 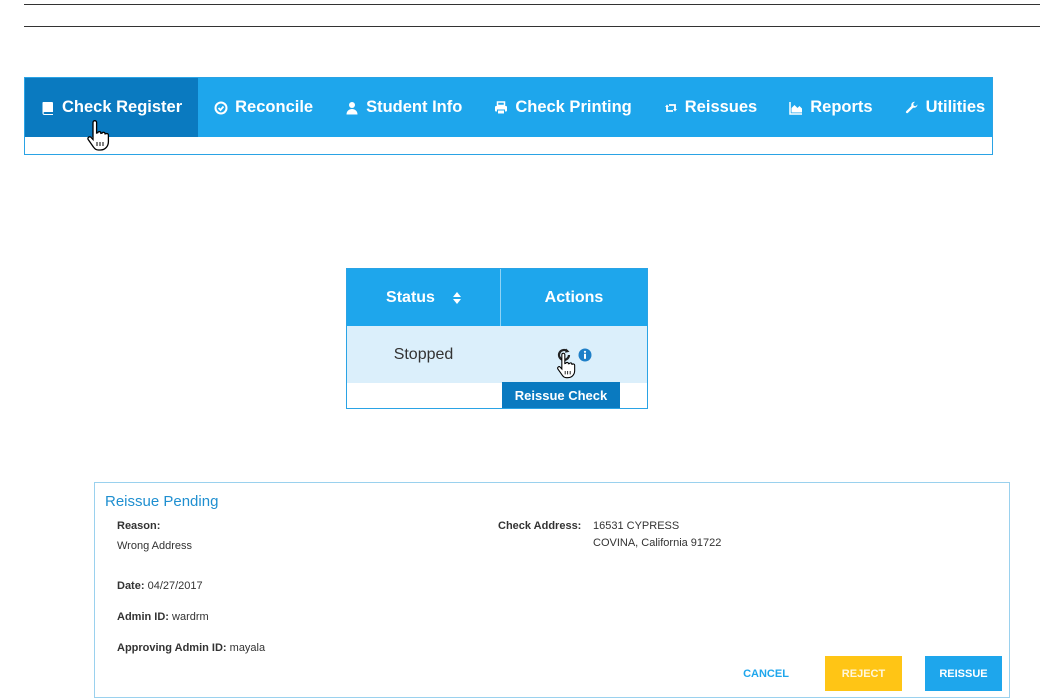 I want to click on actions-header-label: Actions, so click(x=574, y=297).